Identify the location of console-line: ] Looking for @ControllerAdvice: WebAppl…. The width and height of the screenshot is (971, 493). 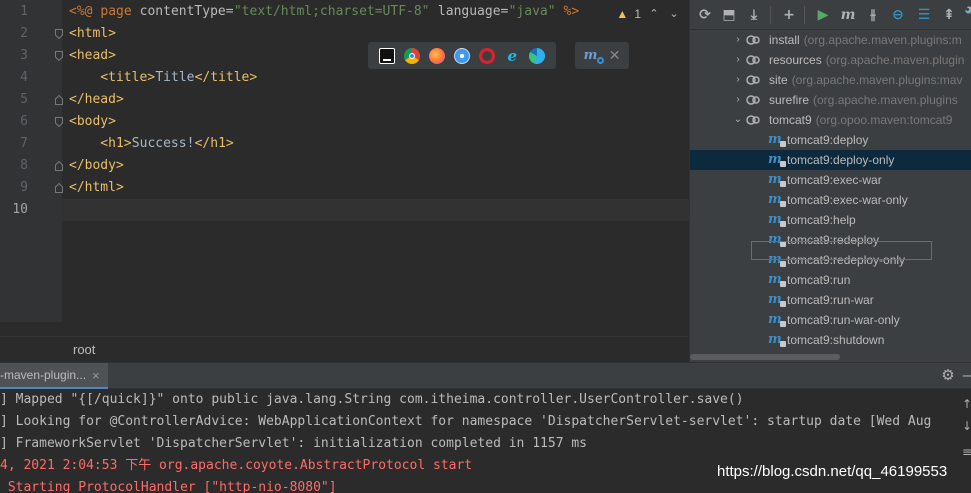
(466, 421).